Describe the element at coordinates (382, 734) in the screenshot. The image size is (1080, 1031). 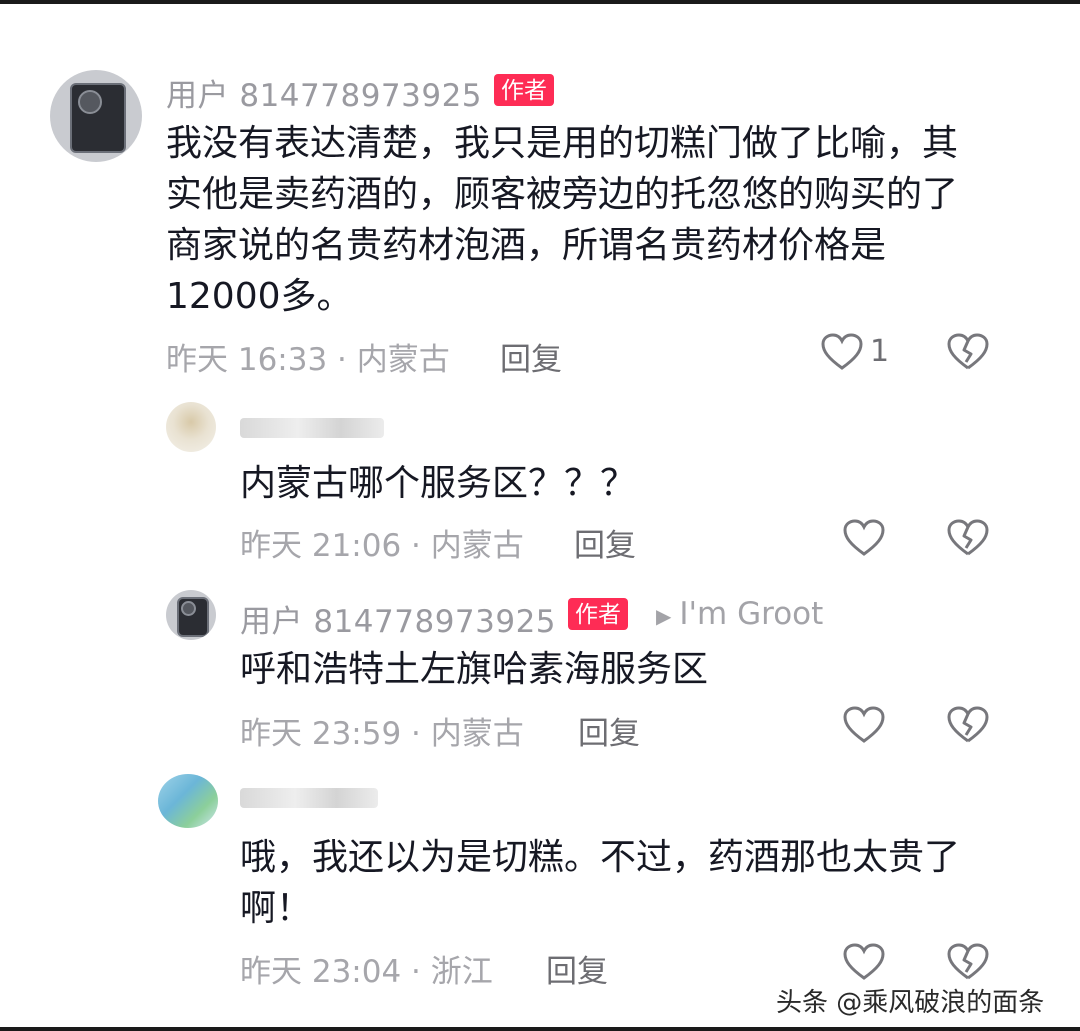
I see `comment-meta: 昨天 23:59 · 内蒙古` at that location.